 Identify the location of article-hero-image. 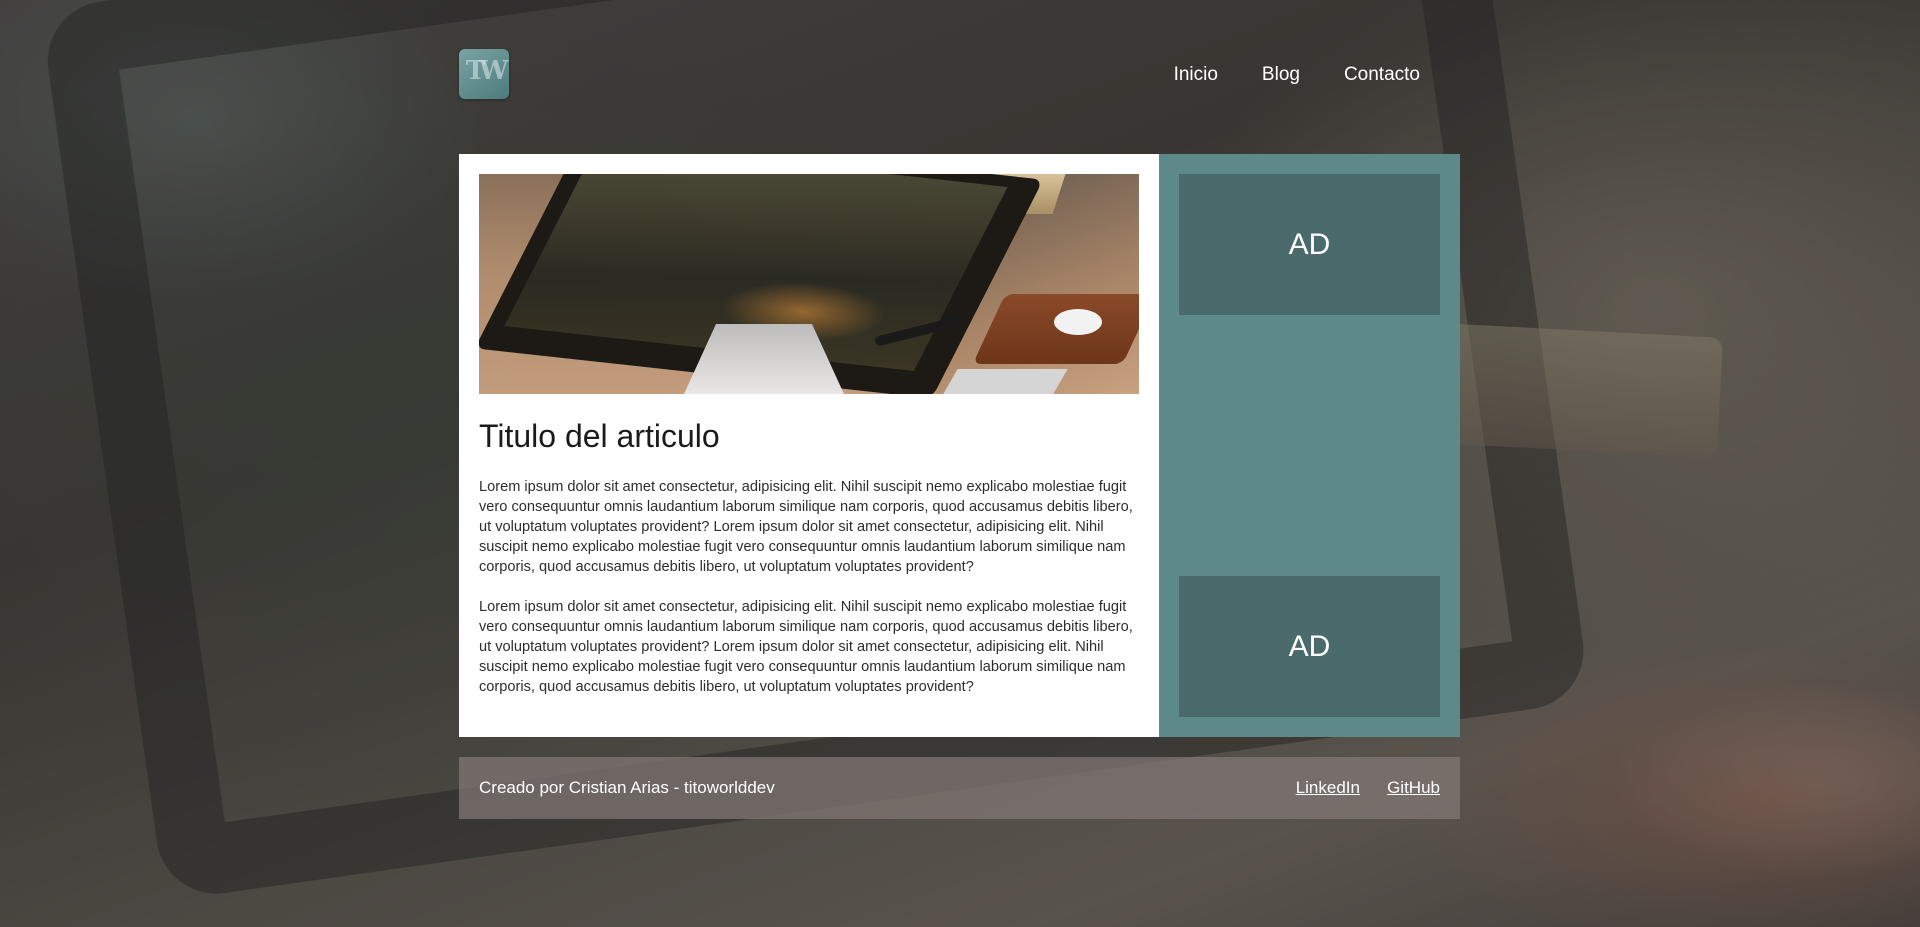
(809, 284).